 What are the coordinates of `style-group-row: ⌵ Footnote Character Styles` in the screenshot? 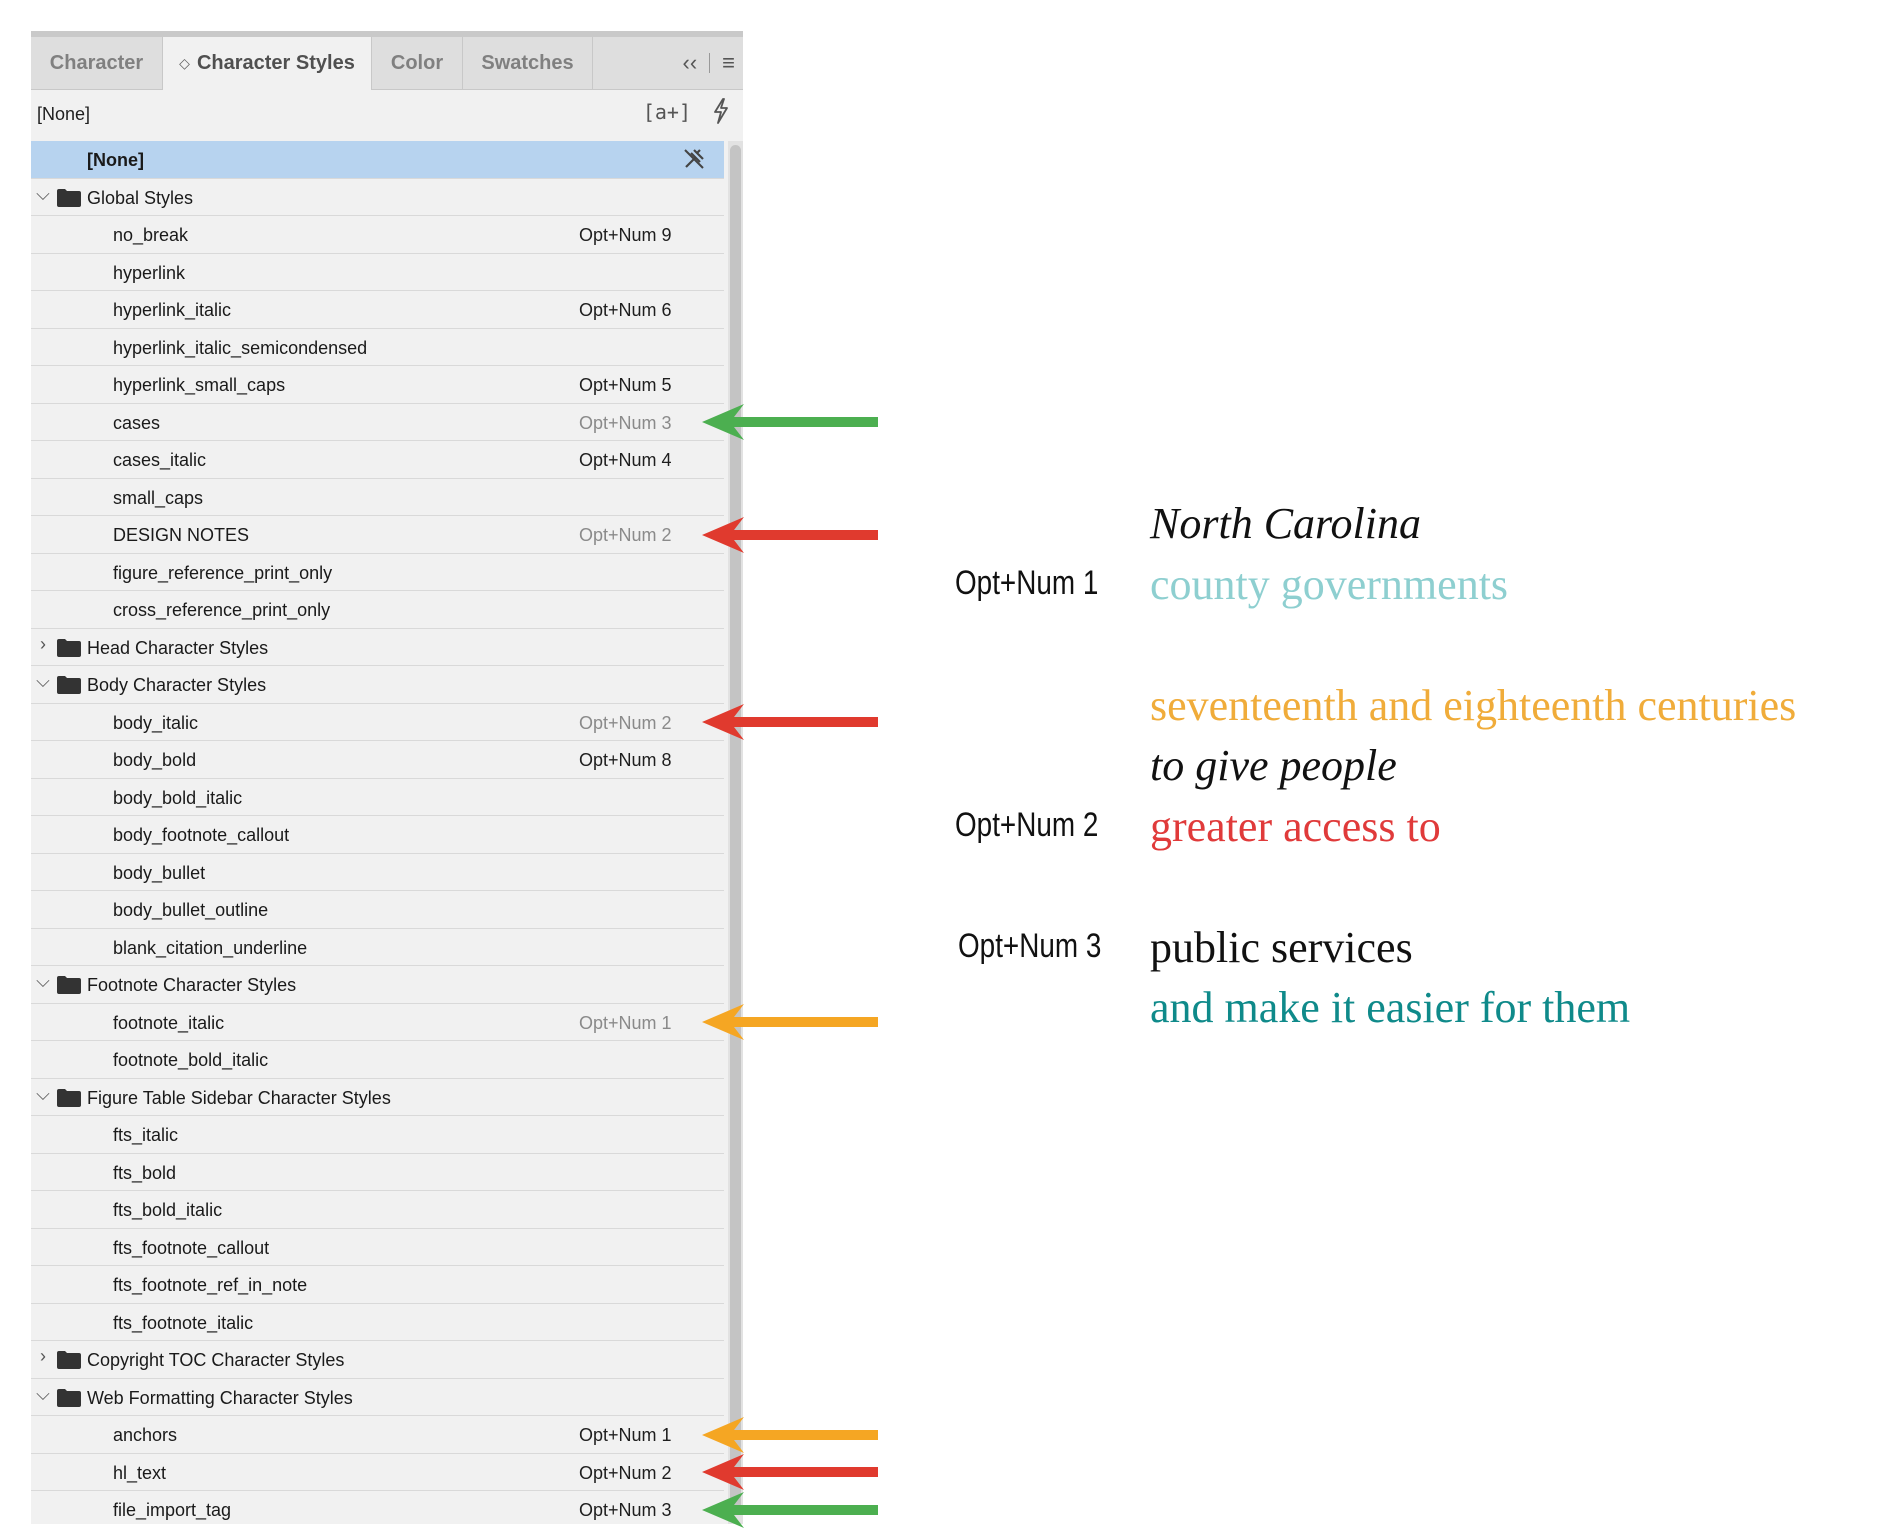 It's located at (377, 985).